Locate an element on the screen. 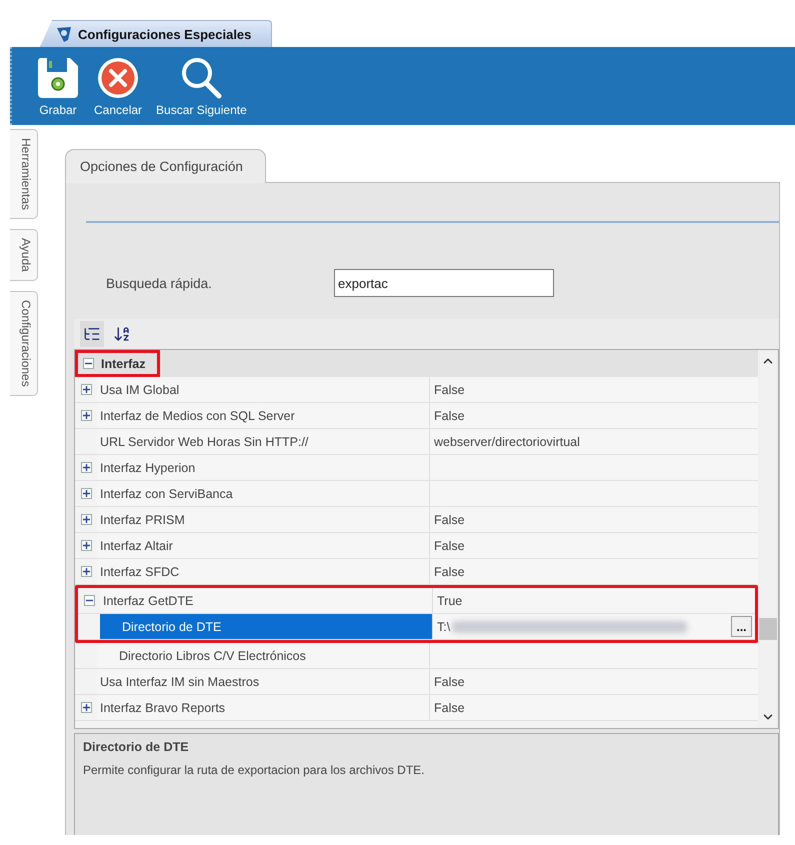 The image size is (795, 845). property-row: Interfaz Bravo Reports False is located at coordinates (416, 708).